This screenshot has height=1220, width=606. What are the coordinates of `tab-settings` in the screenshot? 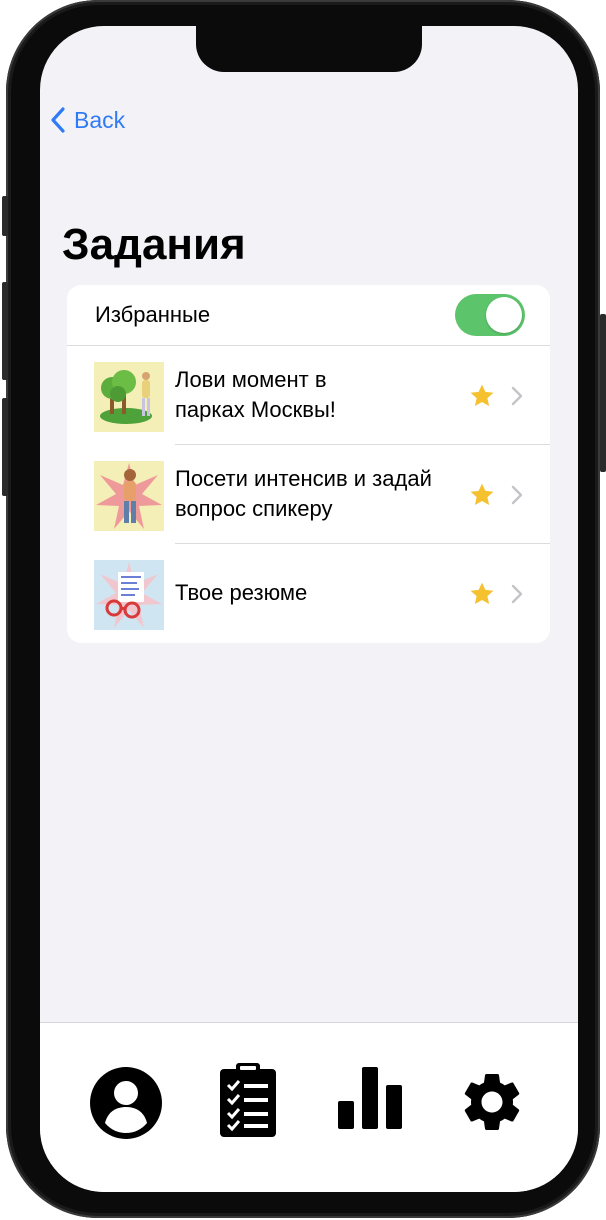 It's located at (492, 1104).